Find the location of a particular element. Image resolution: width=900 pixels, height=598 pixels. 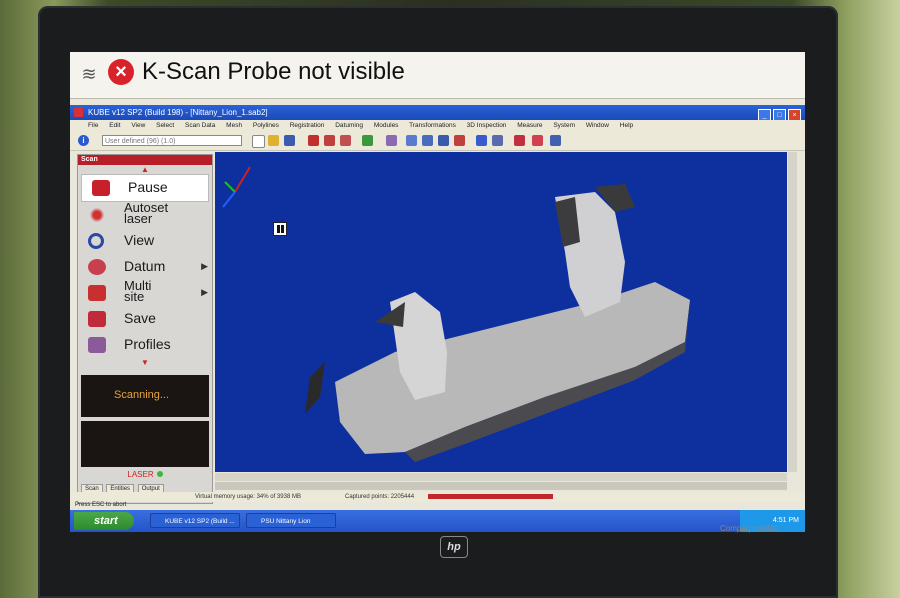

start-button: start is located at coordinates (104, 521).